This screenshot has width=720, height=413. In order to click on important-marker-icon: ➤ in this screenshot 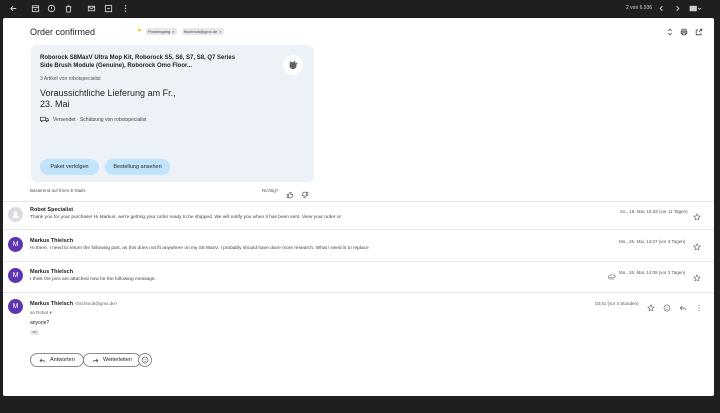, I will do `click(140, 31)`.